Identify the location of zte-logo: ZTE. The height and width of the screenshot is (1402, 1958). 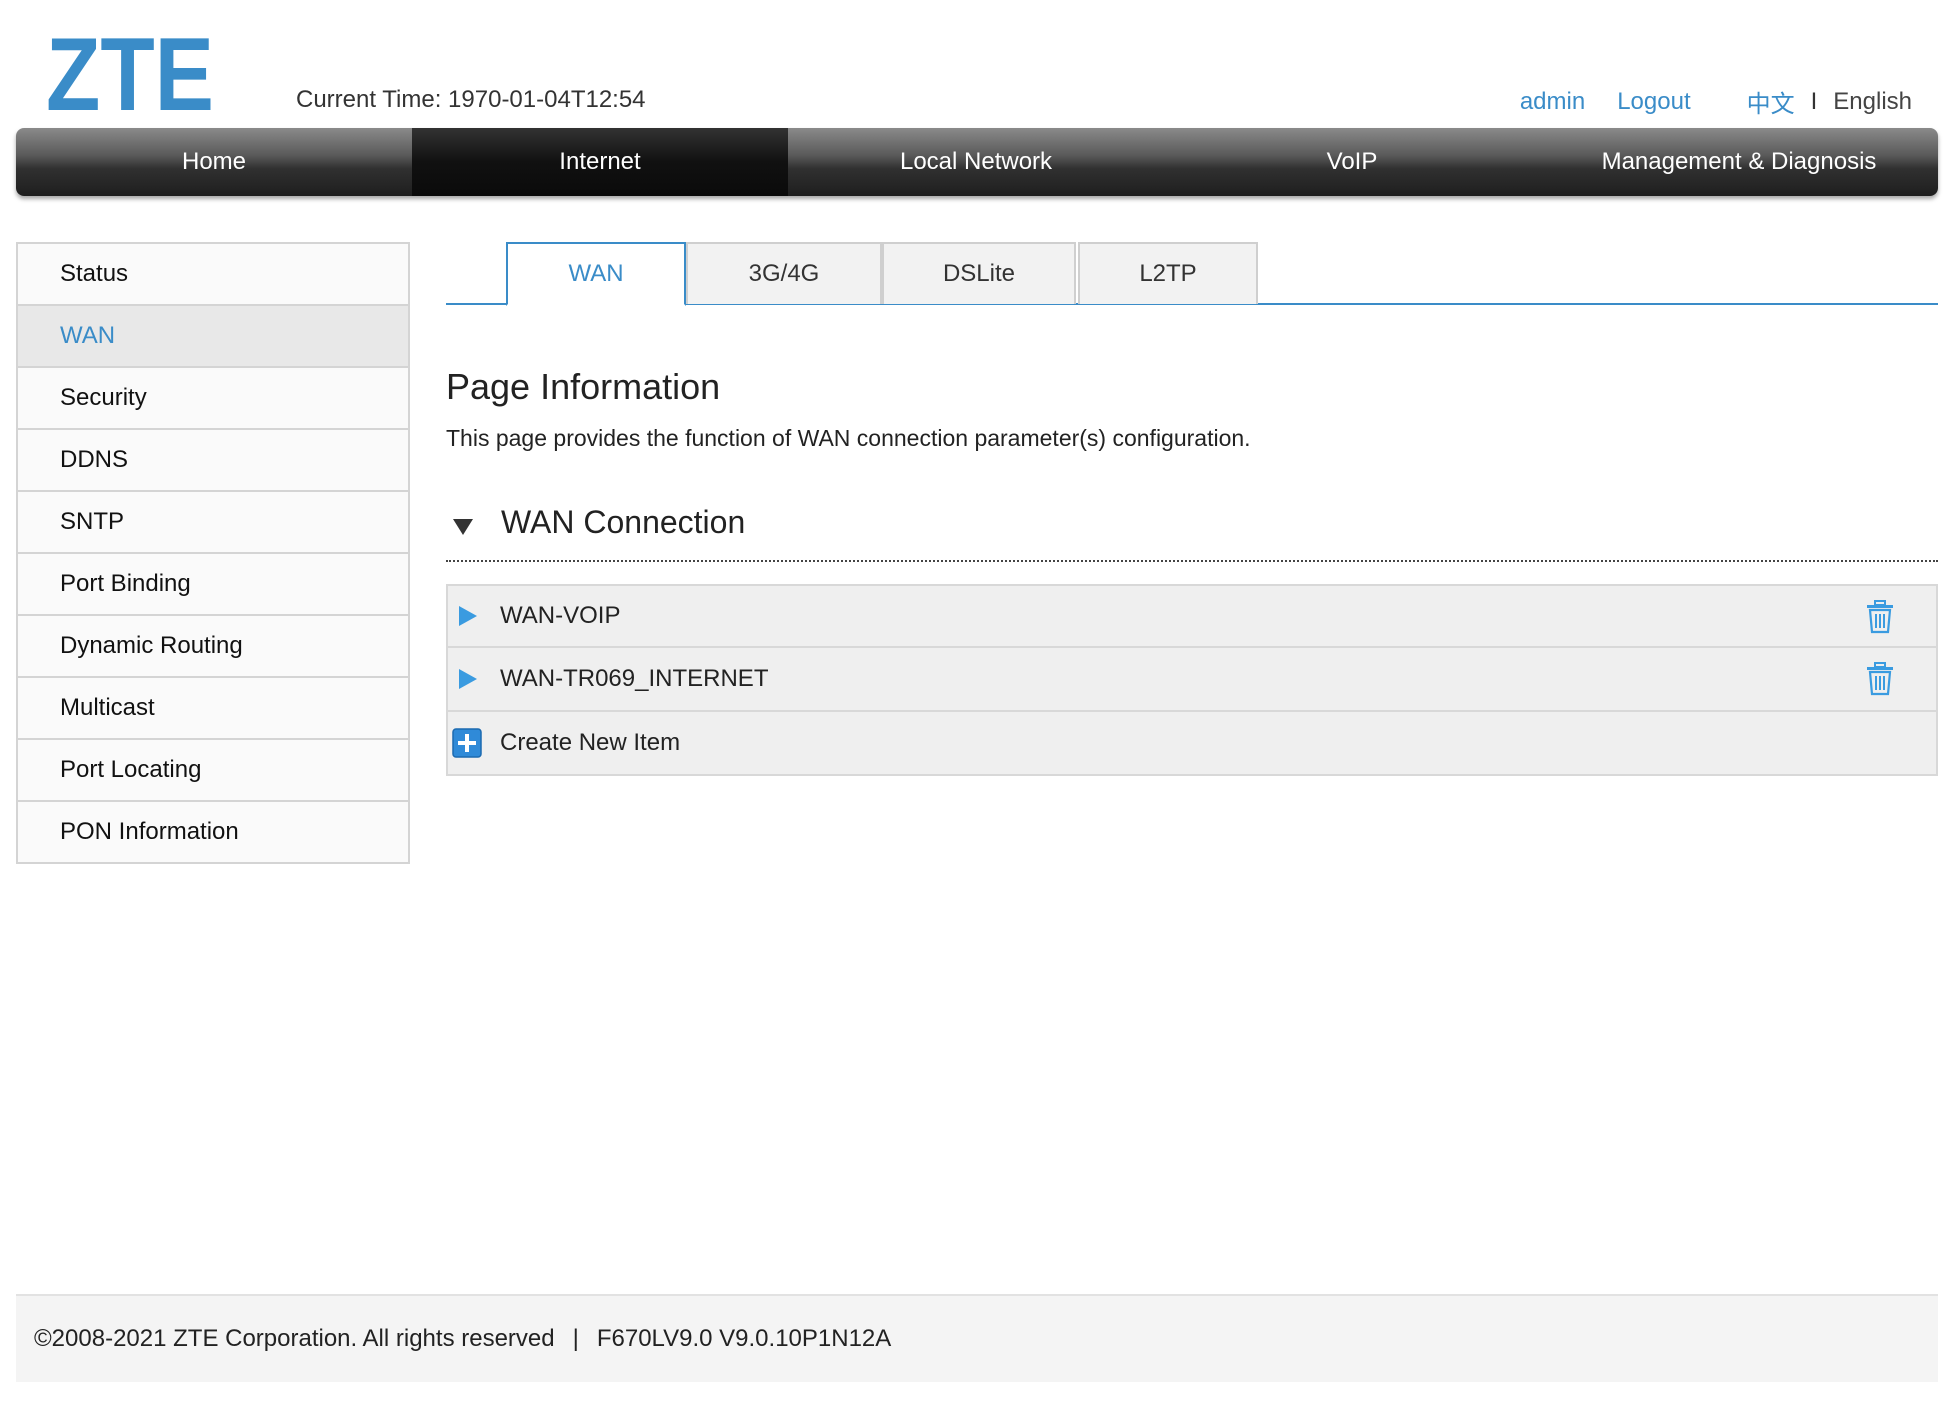
(130, 71).